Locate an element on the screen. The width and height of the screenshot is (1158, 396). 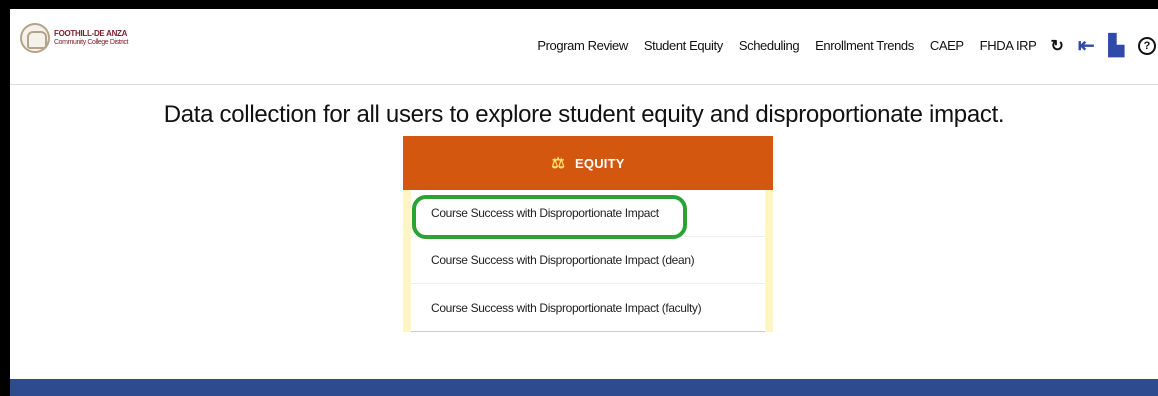
refresh-icon: ↻ is located at coordinates (1056, 46).